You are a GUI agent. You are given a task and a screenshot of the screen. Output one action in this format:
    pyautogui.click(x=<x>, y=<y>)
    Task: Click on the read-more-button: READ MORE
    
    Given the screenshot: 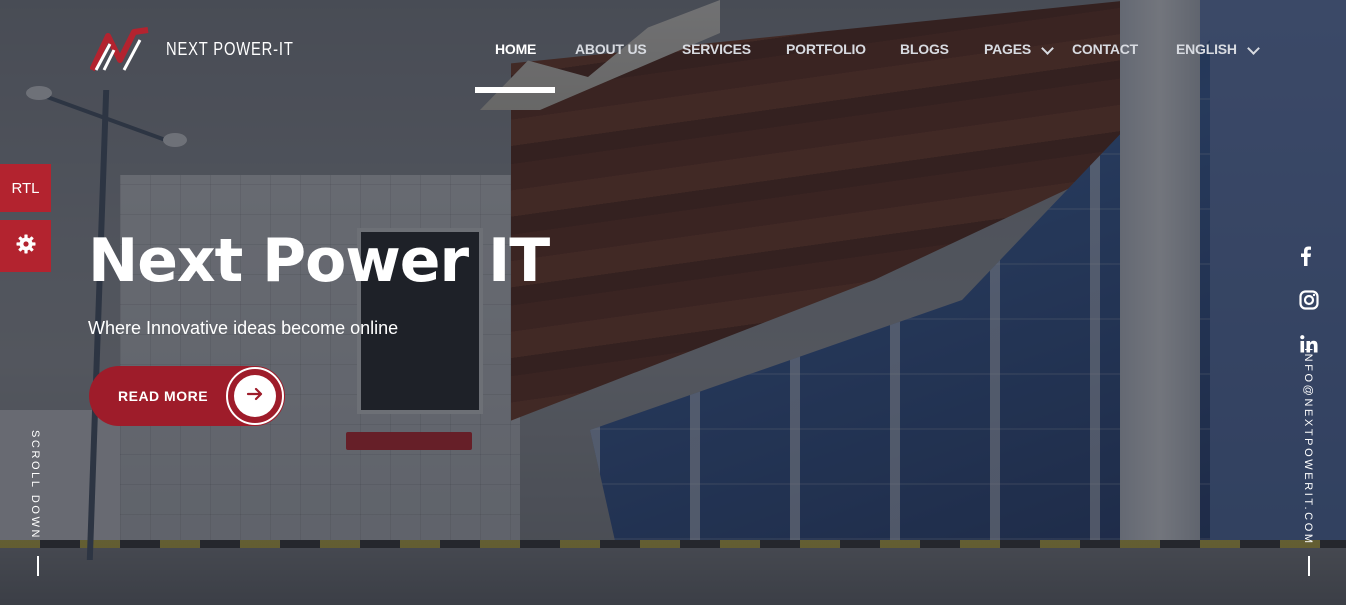 What is the action you would take?
    pyautogui.click(x=187, y=396)
    